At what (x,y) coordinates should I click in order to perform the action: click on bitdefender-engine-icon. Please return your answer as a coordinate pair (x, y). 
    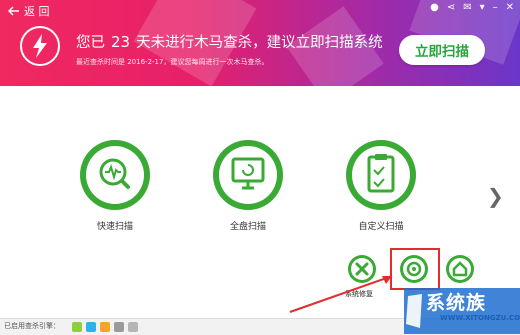
    Looking at the image, I should click on (105, 327).